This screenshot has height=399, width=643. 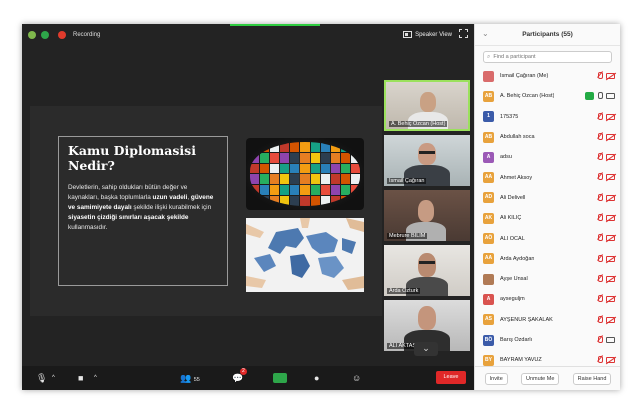 I want to click on speaker-view-button: Speaker View, so click(x=427, y=34).